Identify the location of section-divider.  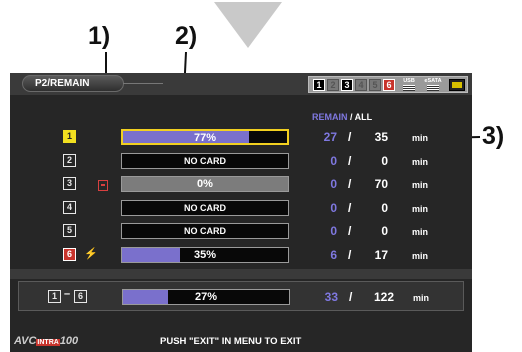
(241, 274).